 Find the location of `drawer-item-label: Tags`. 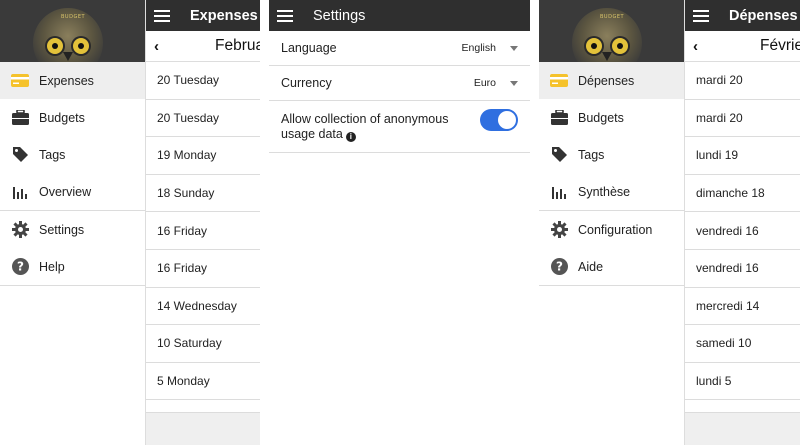

drawer-item-label: Tags is located at coordinates (591, 154).